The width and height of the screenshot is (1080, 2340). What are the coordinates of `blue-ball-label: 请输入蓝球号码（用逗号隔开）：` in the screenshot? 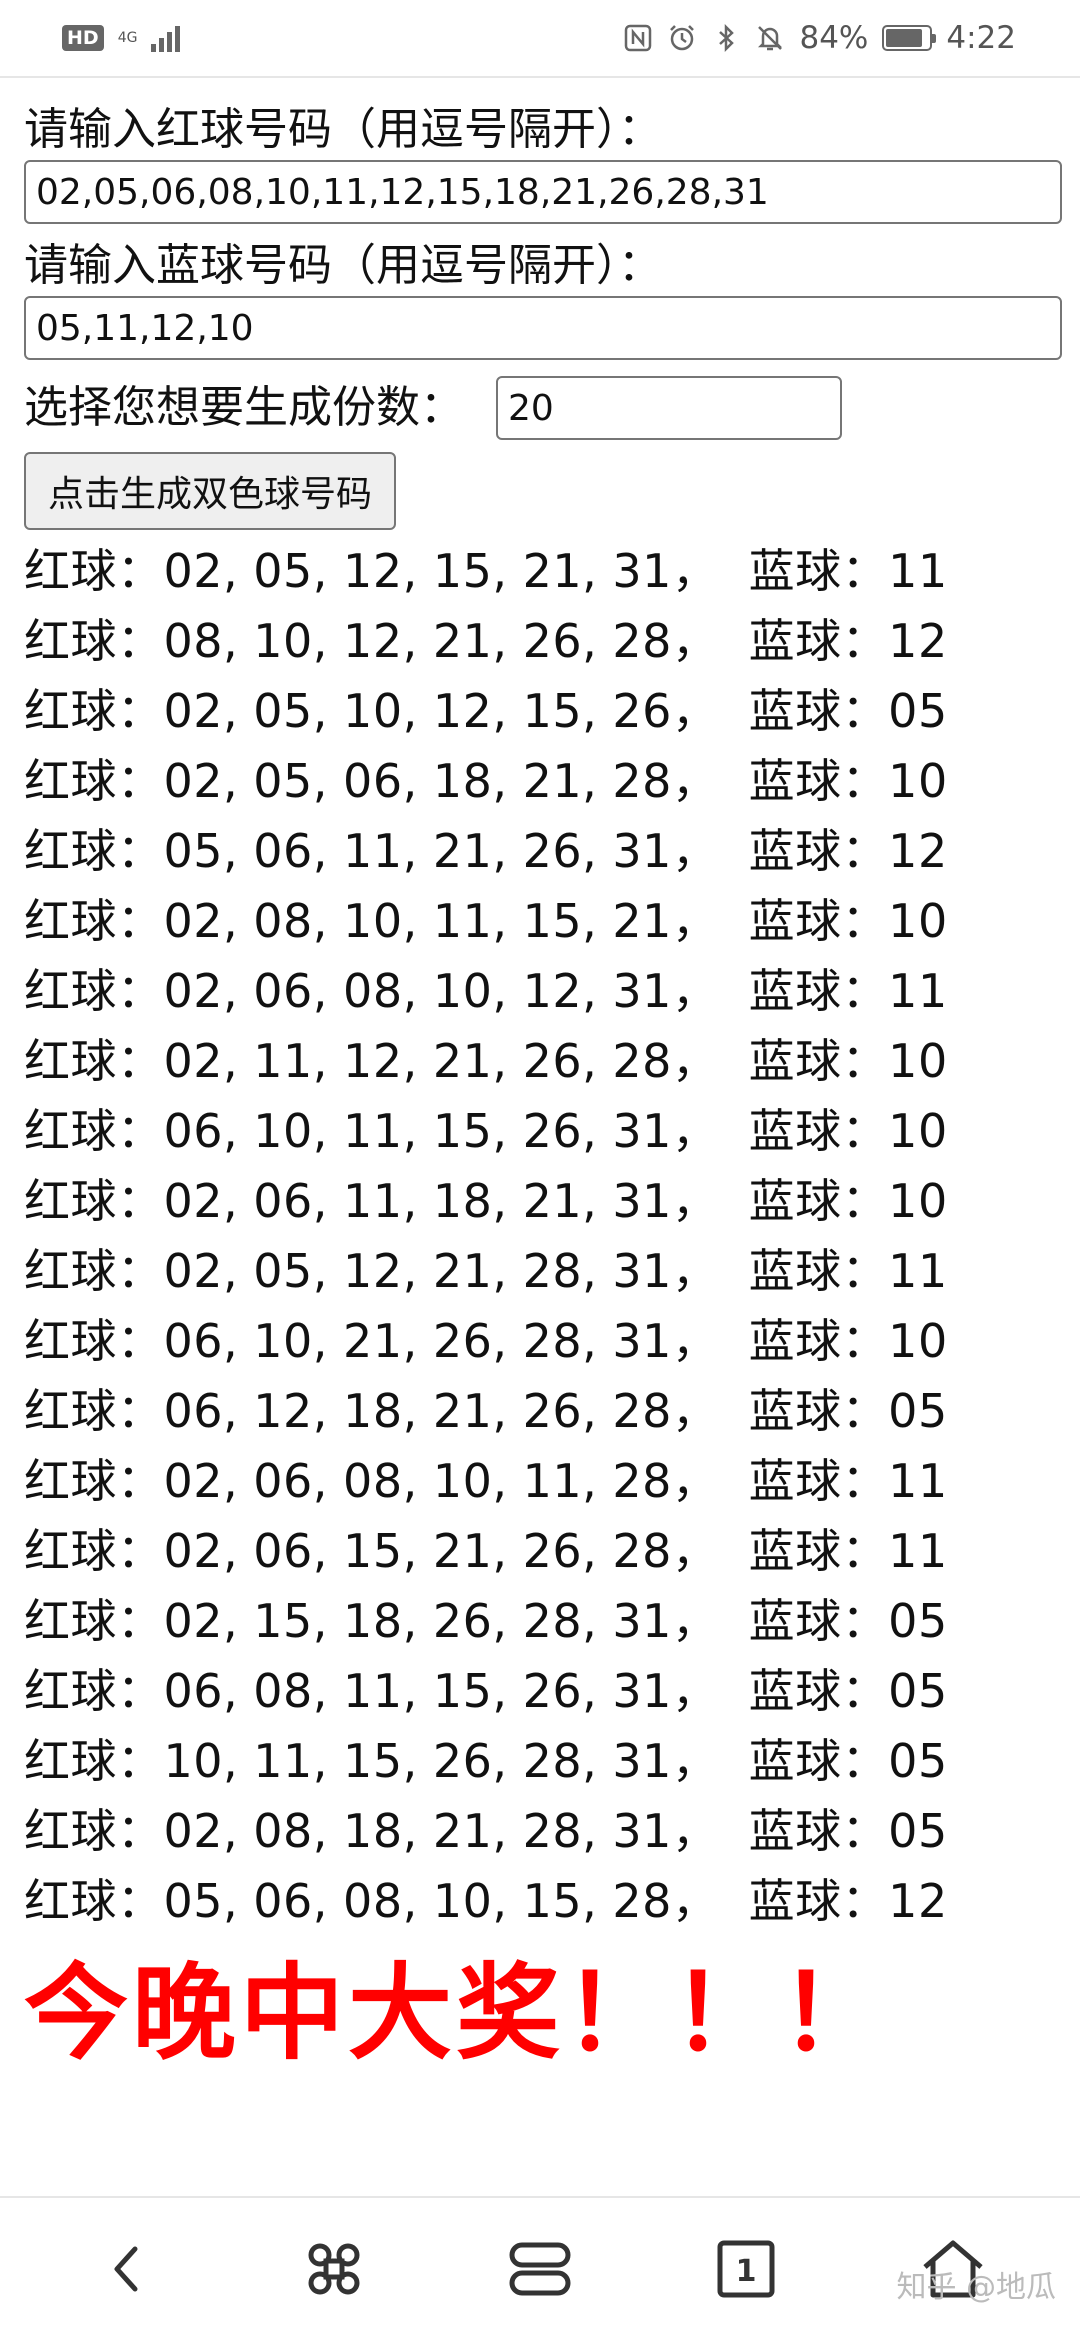 It's located at (343, 265).